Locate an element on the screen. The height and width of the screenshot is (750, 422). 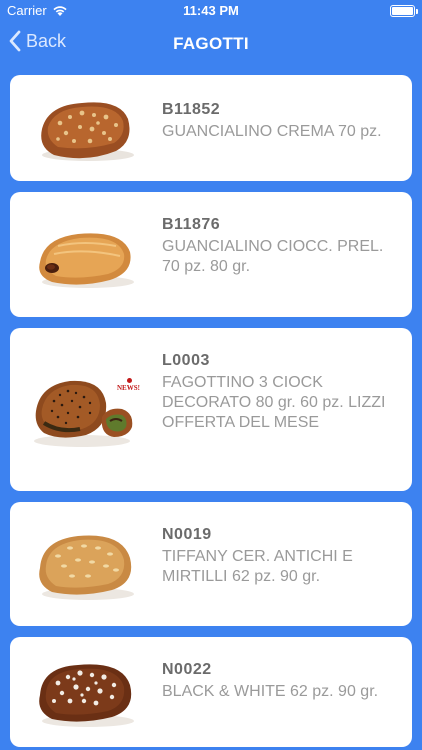
news-badge-label: NEWS! is located at coordinates (128, 388).